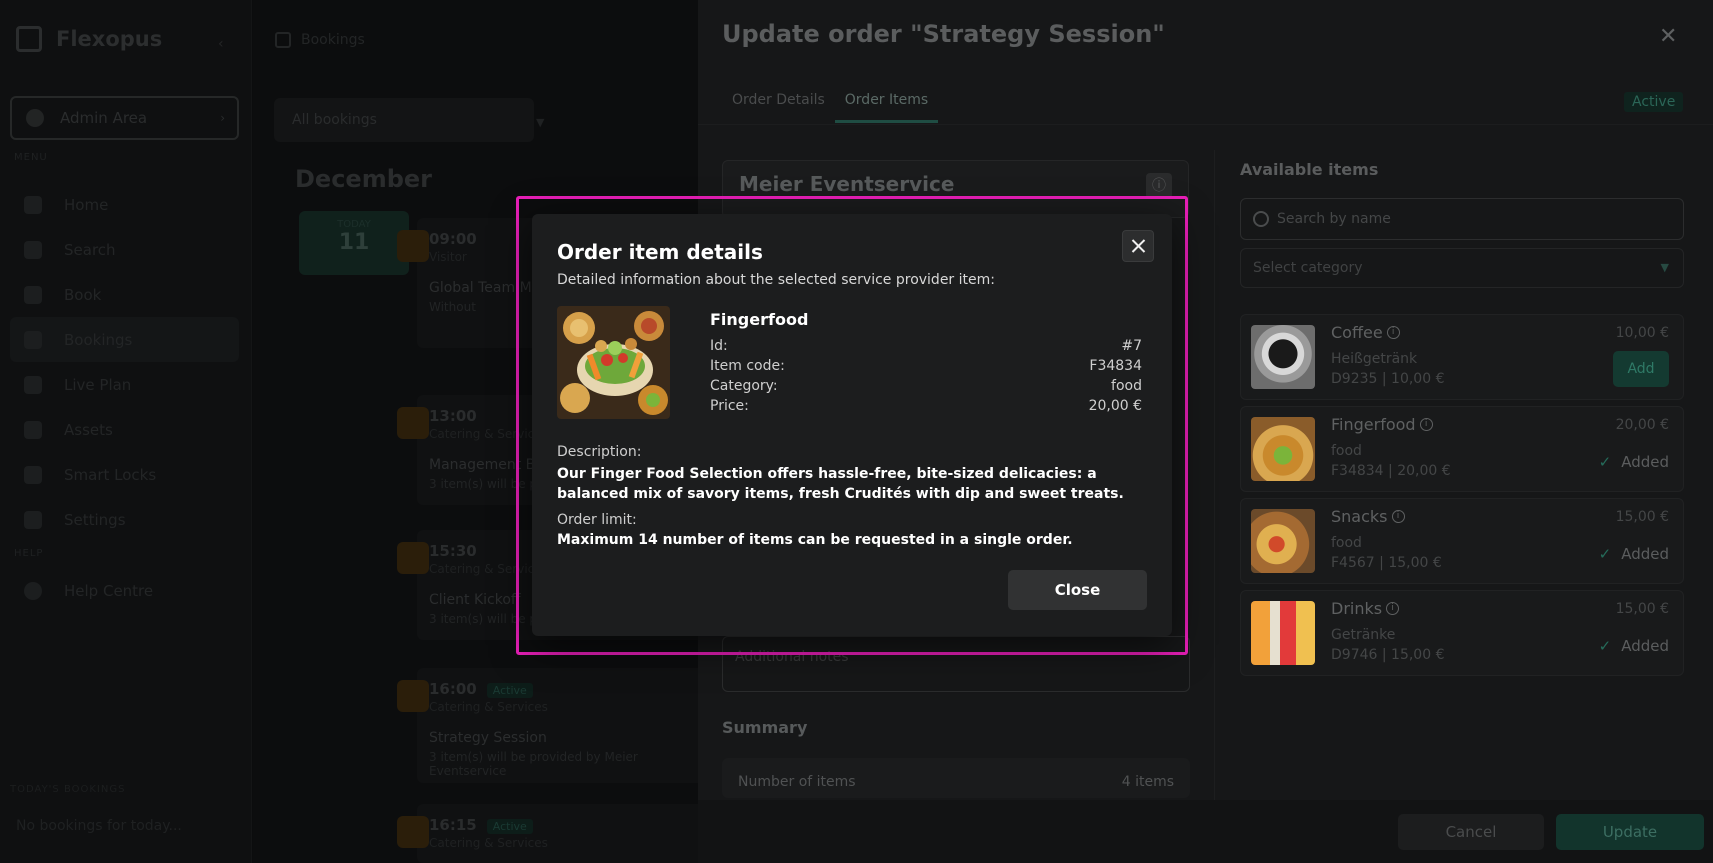 The height and width of the screenshot is (863, 1713). What do you see at coordinates (1642, 425) in the screenshot?
I see `item-price: 20,00 €` at bounding box center [1642, 425].